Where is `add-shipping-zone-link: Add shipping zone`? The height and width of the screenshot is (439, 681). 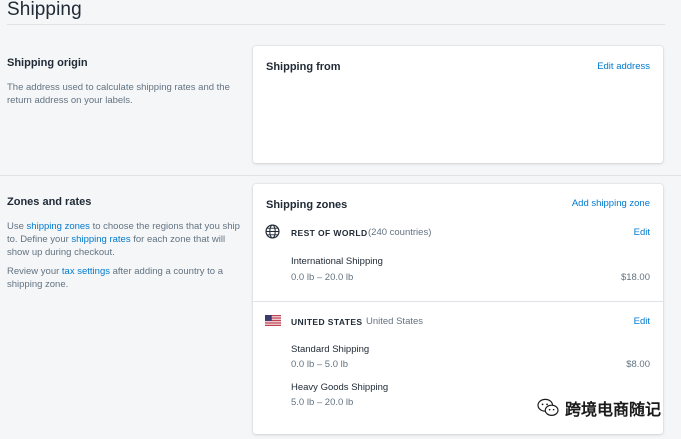
add-shipping-zone-link: Add shipping zone is located at coordinates (611, 203).